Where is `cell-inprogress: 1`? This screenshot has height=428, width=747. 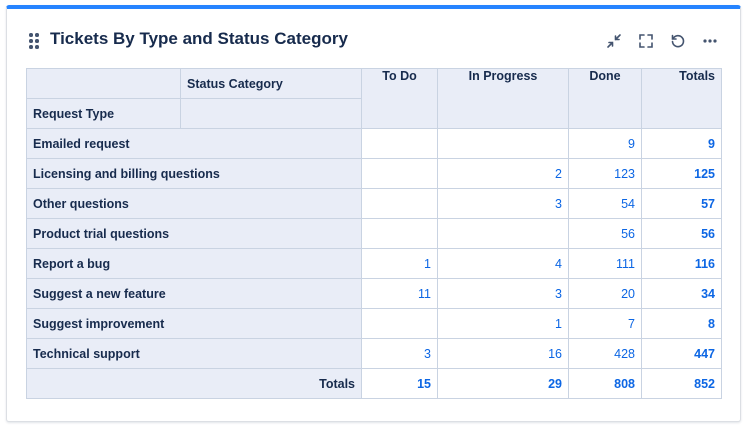
cell-inprogress: 1 is located at coordinates (503, 323).